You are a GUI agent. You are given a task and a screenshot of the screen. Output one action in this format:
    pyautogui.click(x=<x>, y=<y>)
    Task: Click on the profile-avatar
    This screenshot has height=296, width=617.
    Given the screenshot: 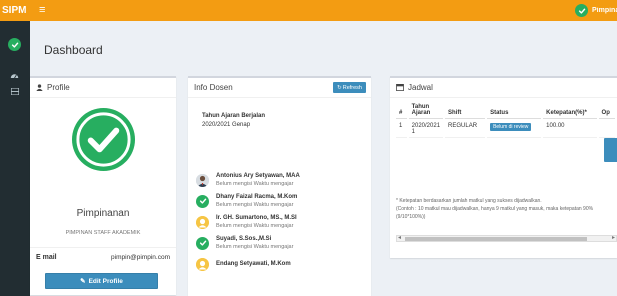 What is the action you would take?
    pyautogui.click(x=103, y=140)
    